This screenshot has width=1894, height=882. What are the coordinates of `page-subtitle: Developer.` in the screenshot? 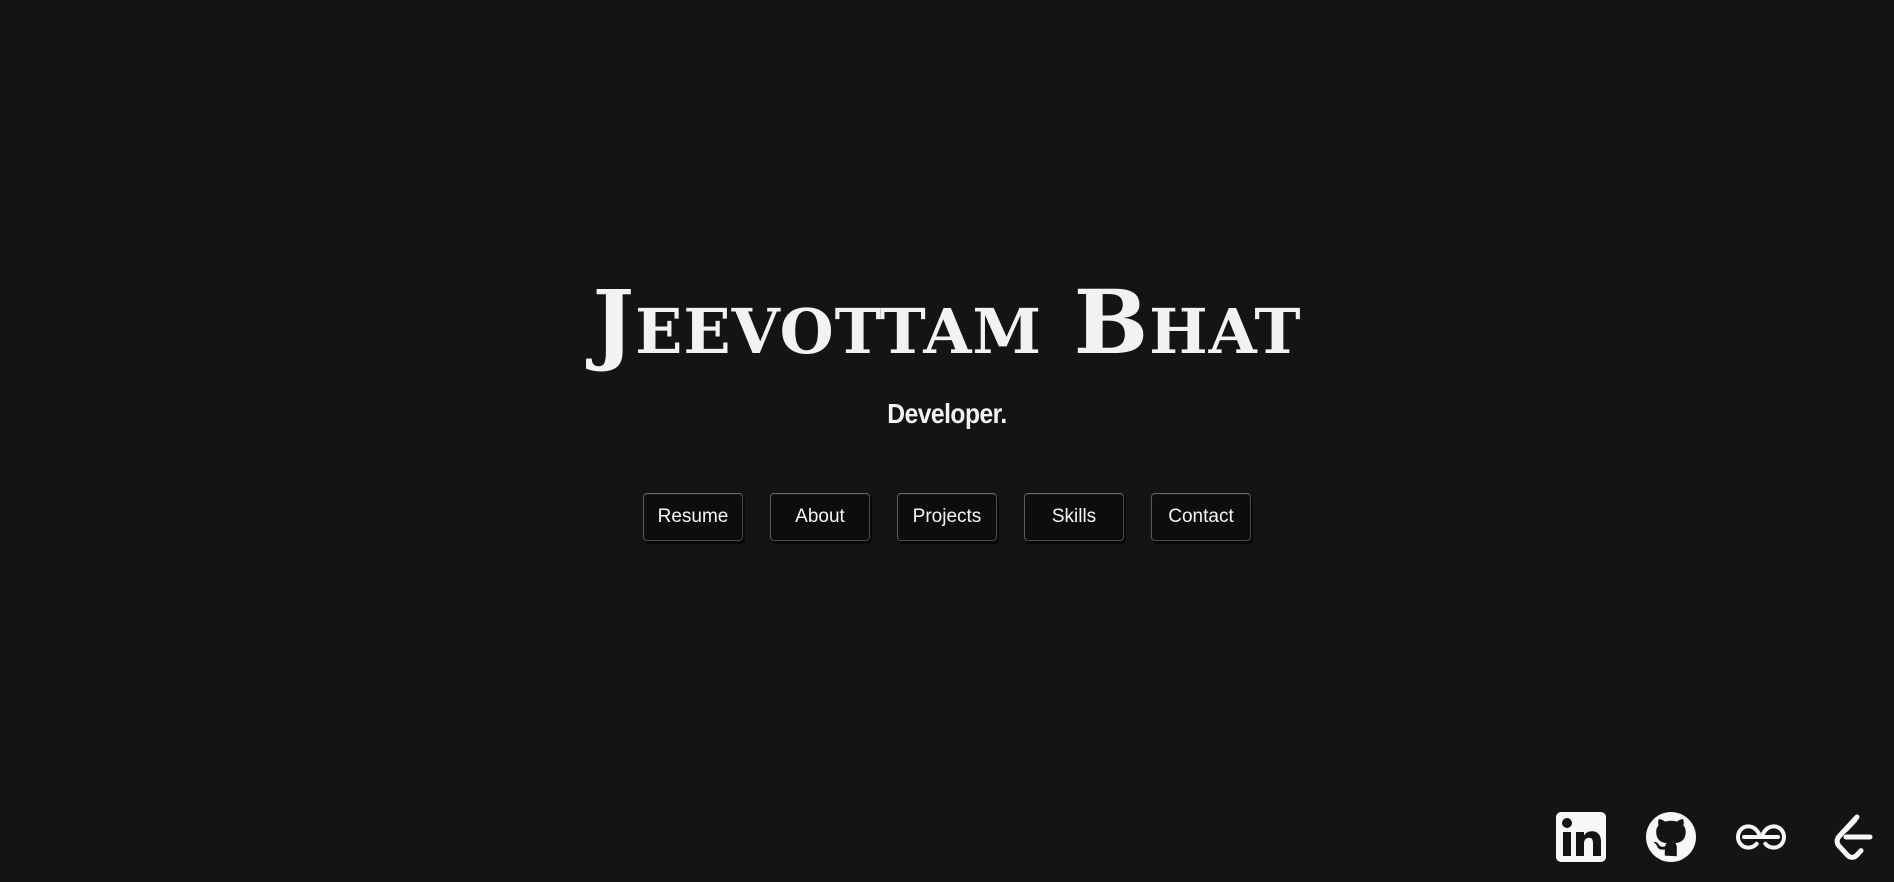 It's located at (947, 413).